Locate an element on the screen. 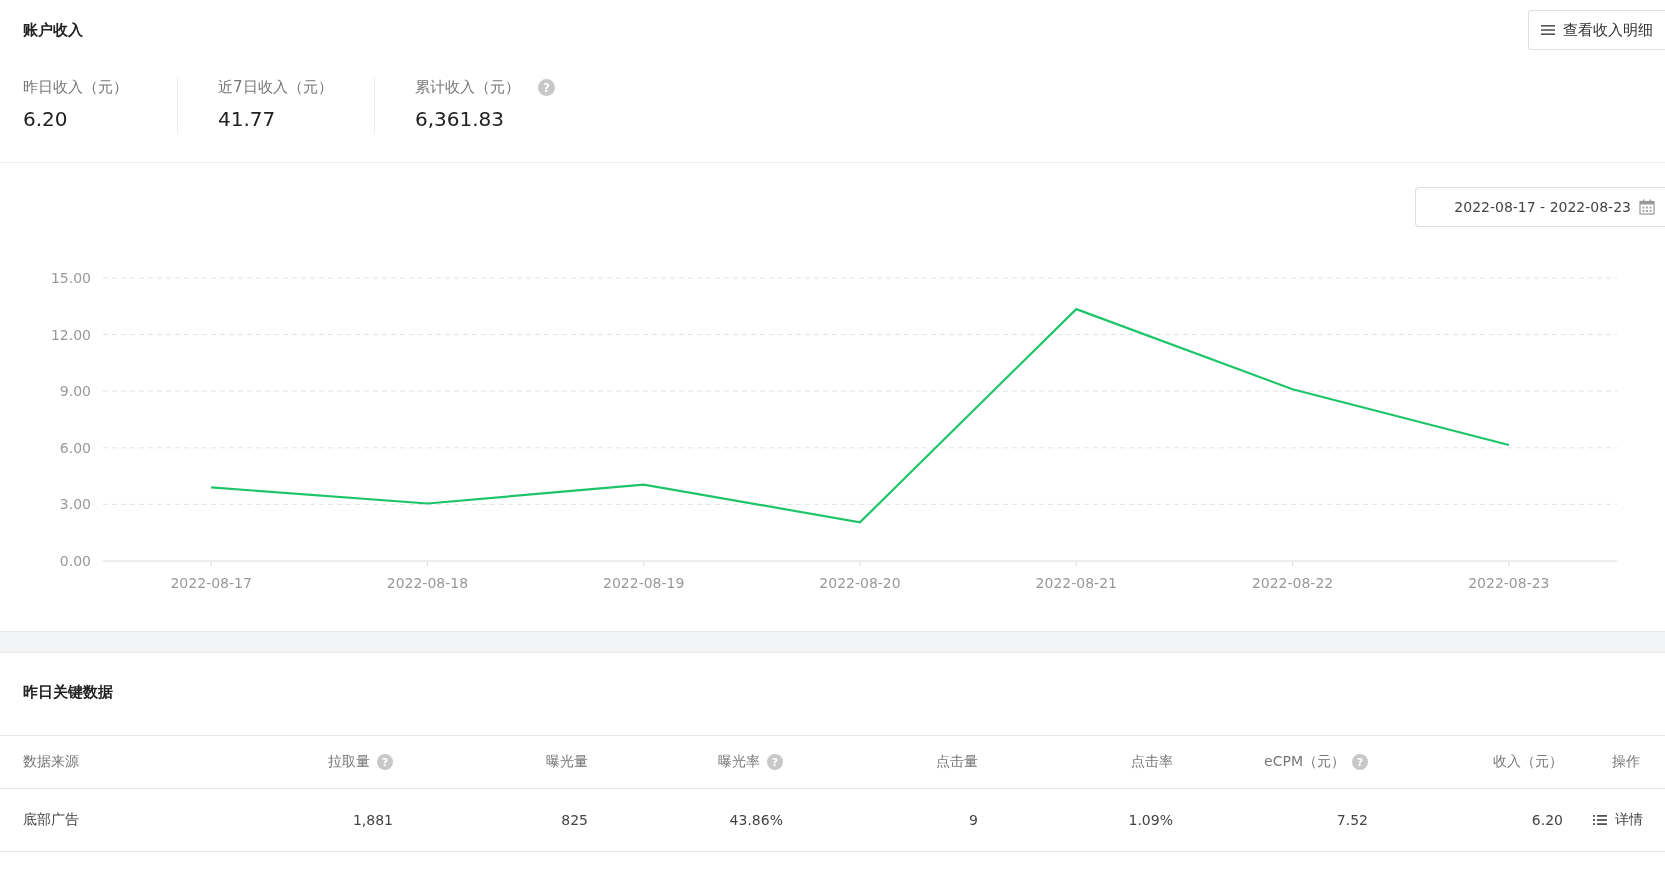 The image size is (1665, 884). list-icon is located at coordinates (1600, 820).